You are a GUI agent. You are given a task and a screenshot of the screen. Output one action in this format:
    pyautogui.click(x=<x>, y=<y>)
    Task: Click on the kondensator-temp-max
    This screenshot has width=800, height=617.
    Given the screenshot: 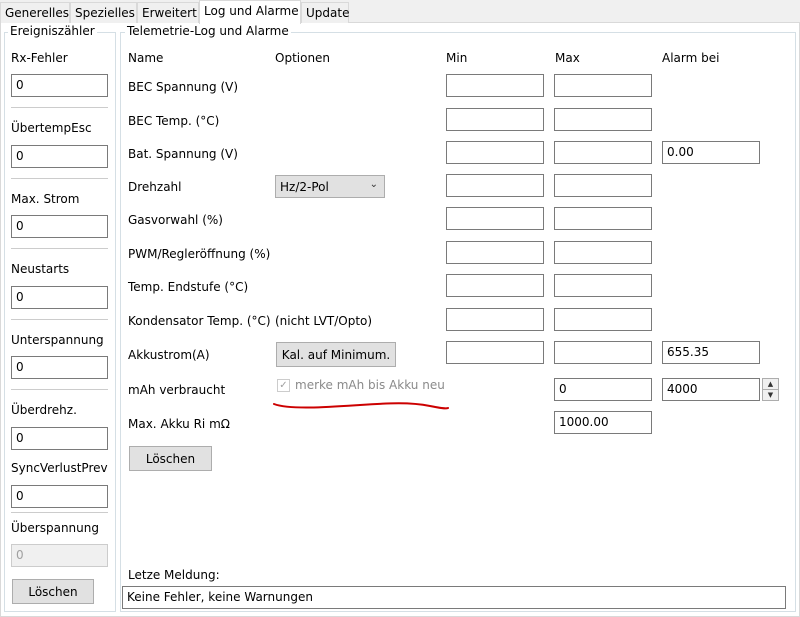 What is the action you would take?
    pyautogui.click(x=603, y=319)
    